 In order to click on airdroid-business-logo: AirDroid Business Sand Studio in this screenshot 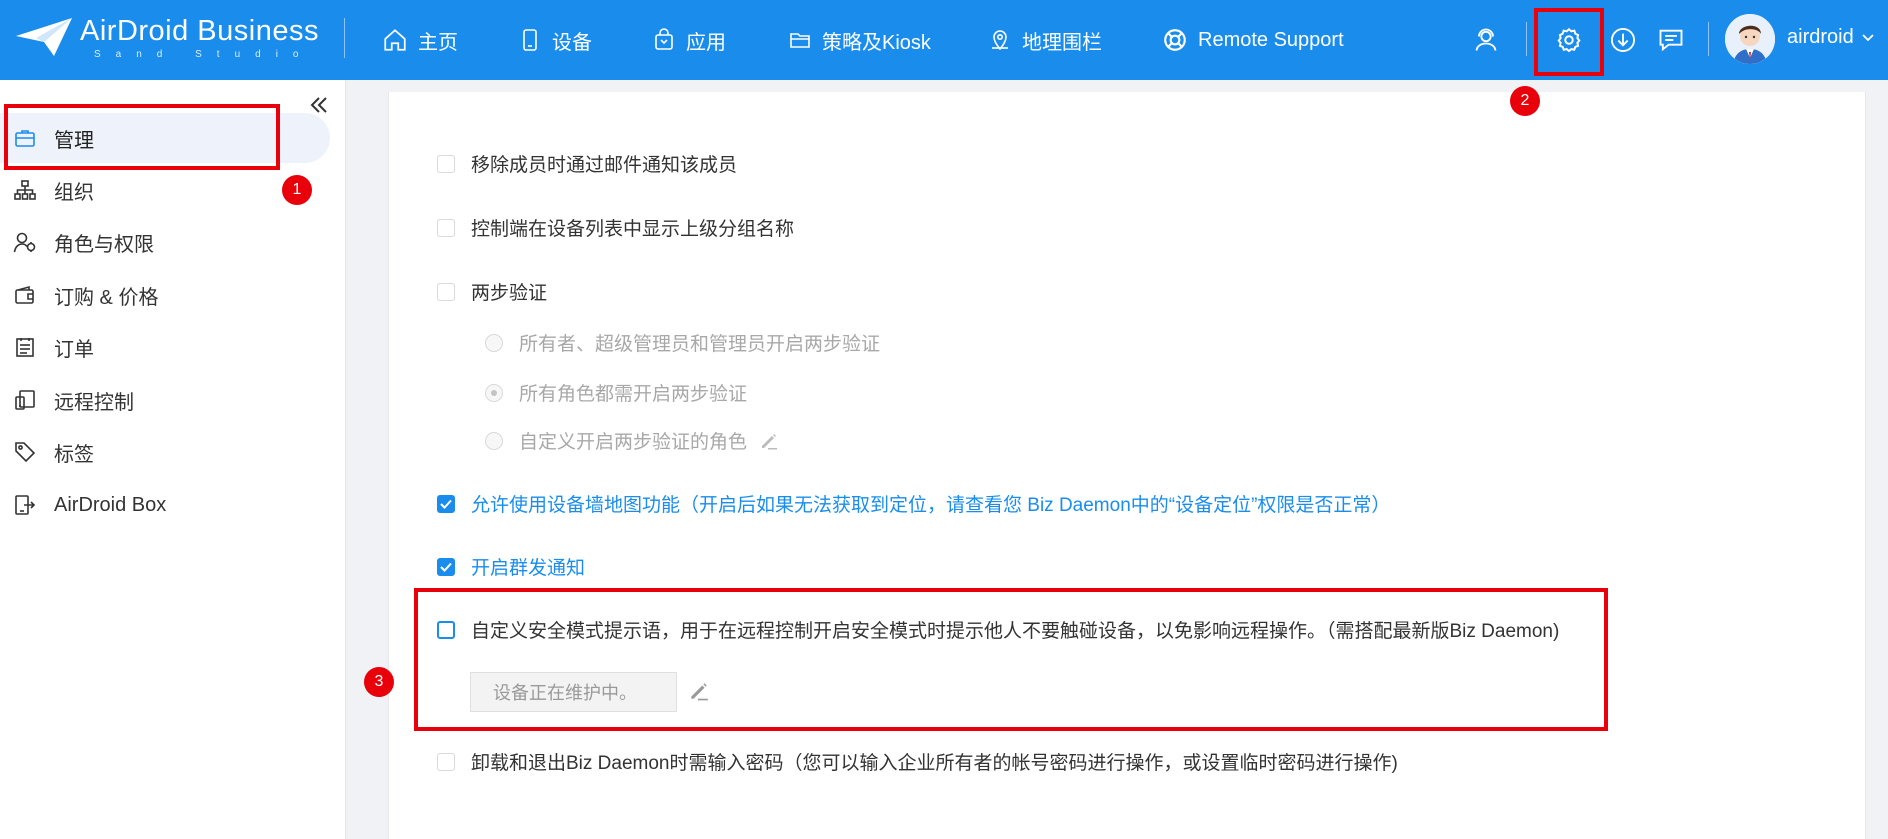, I will do `click(166, 39)`.